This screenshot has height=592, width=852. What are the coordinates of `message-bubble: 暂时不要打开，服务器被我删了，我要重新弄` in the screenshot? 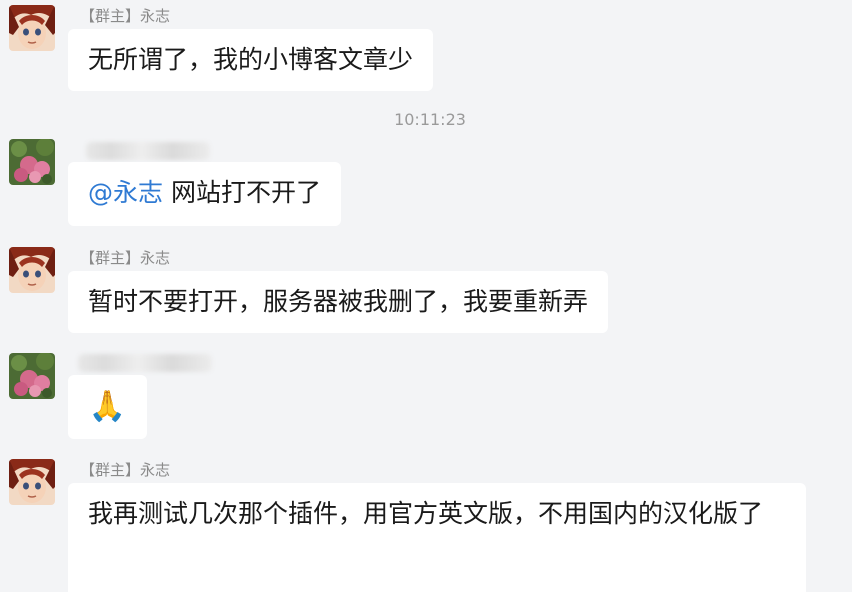 It's located at (338, 302).